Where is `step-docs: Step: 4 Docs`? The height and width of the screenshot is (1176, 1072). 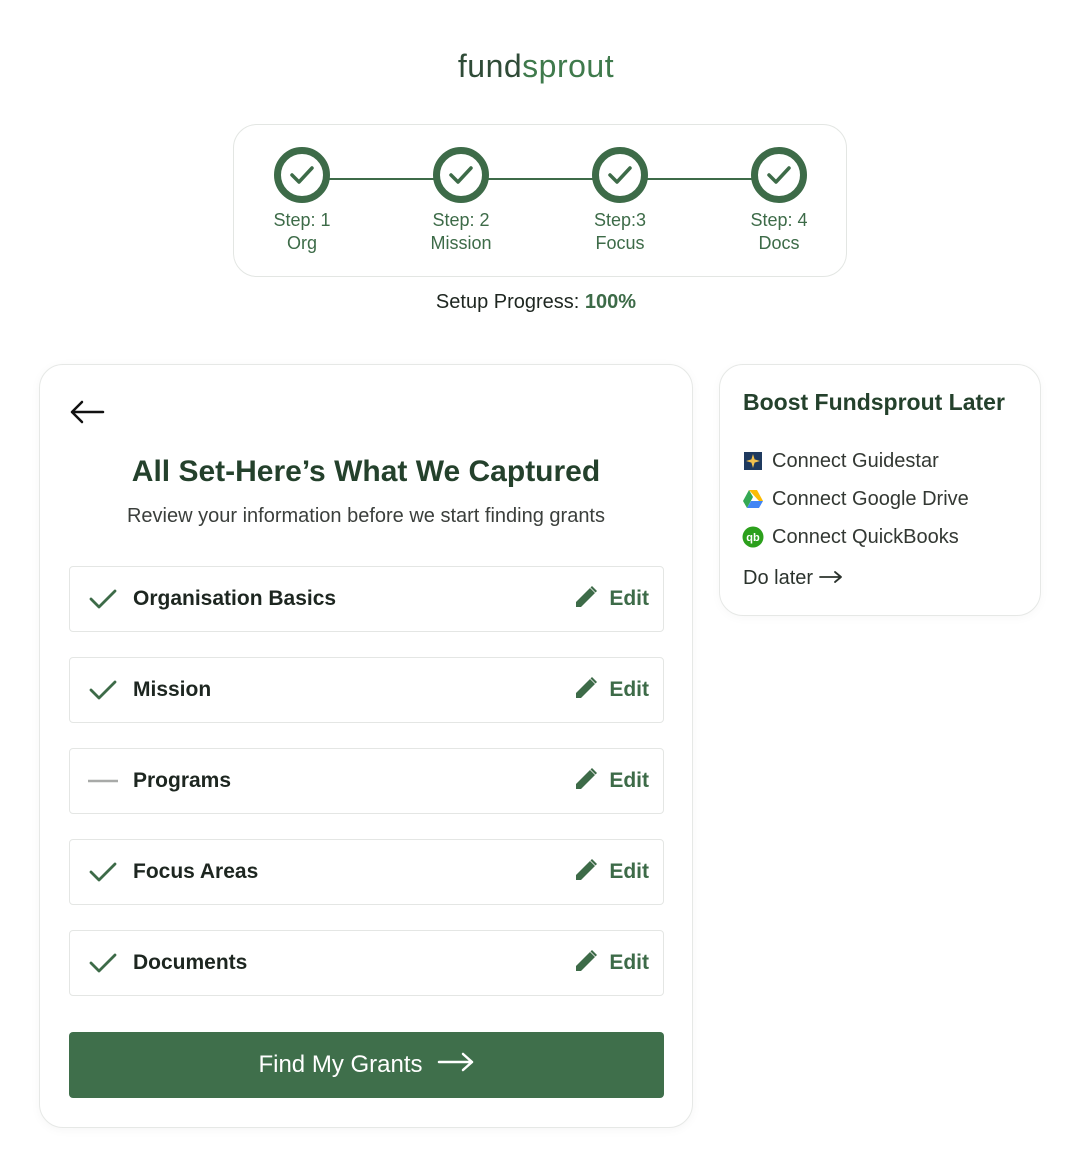 step-docs: Step: 4 Docs is located at coordinates (779, 201).